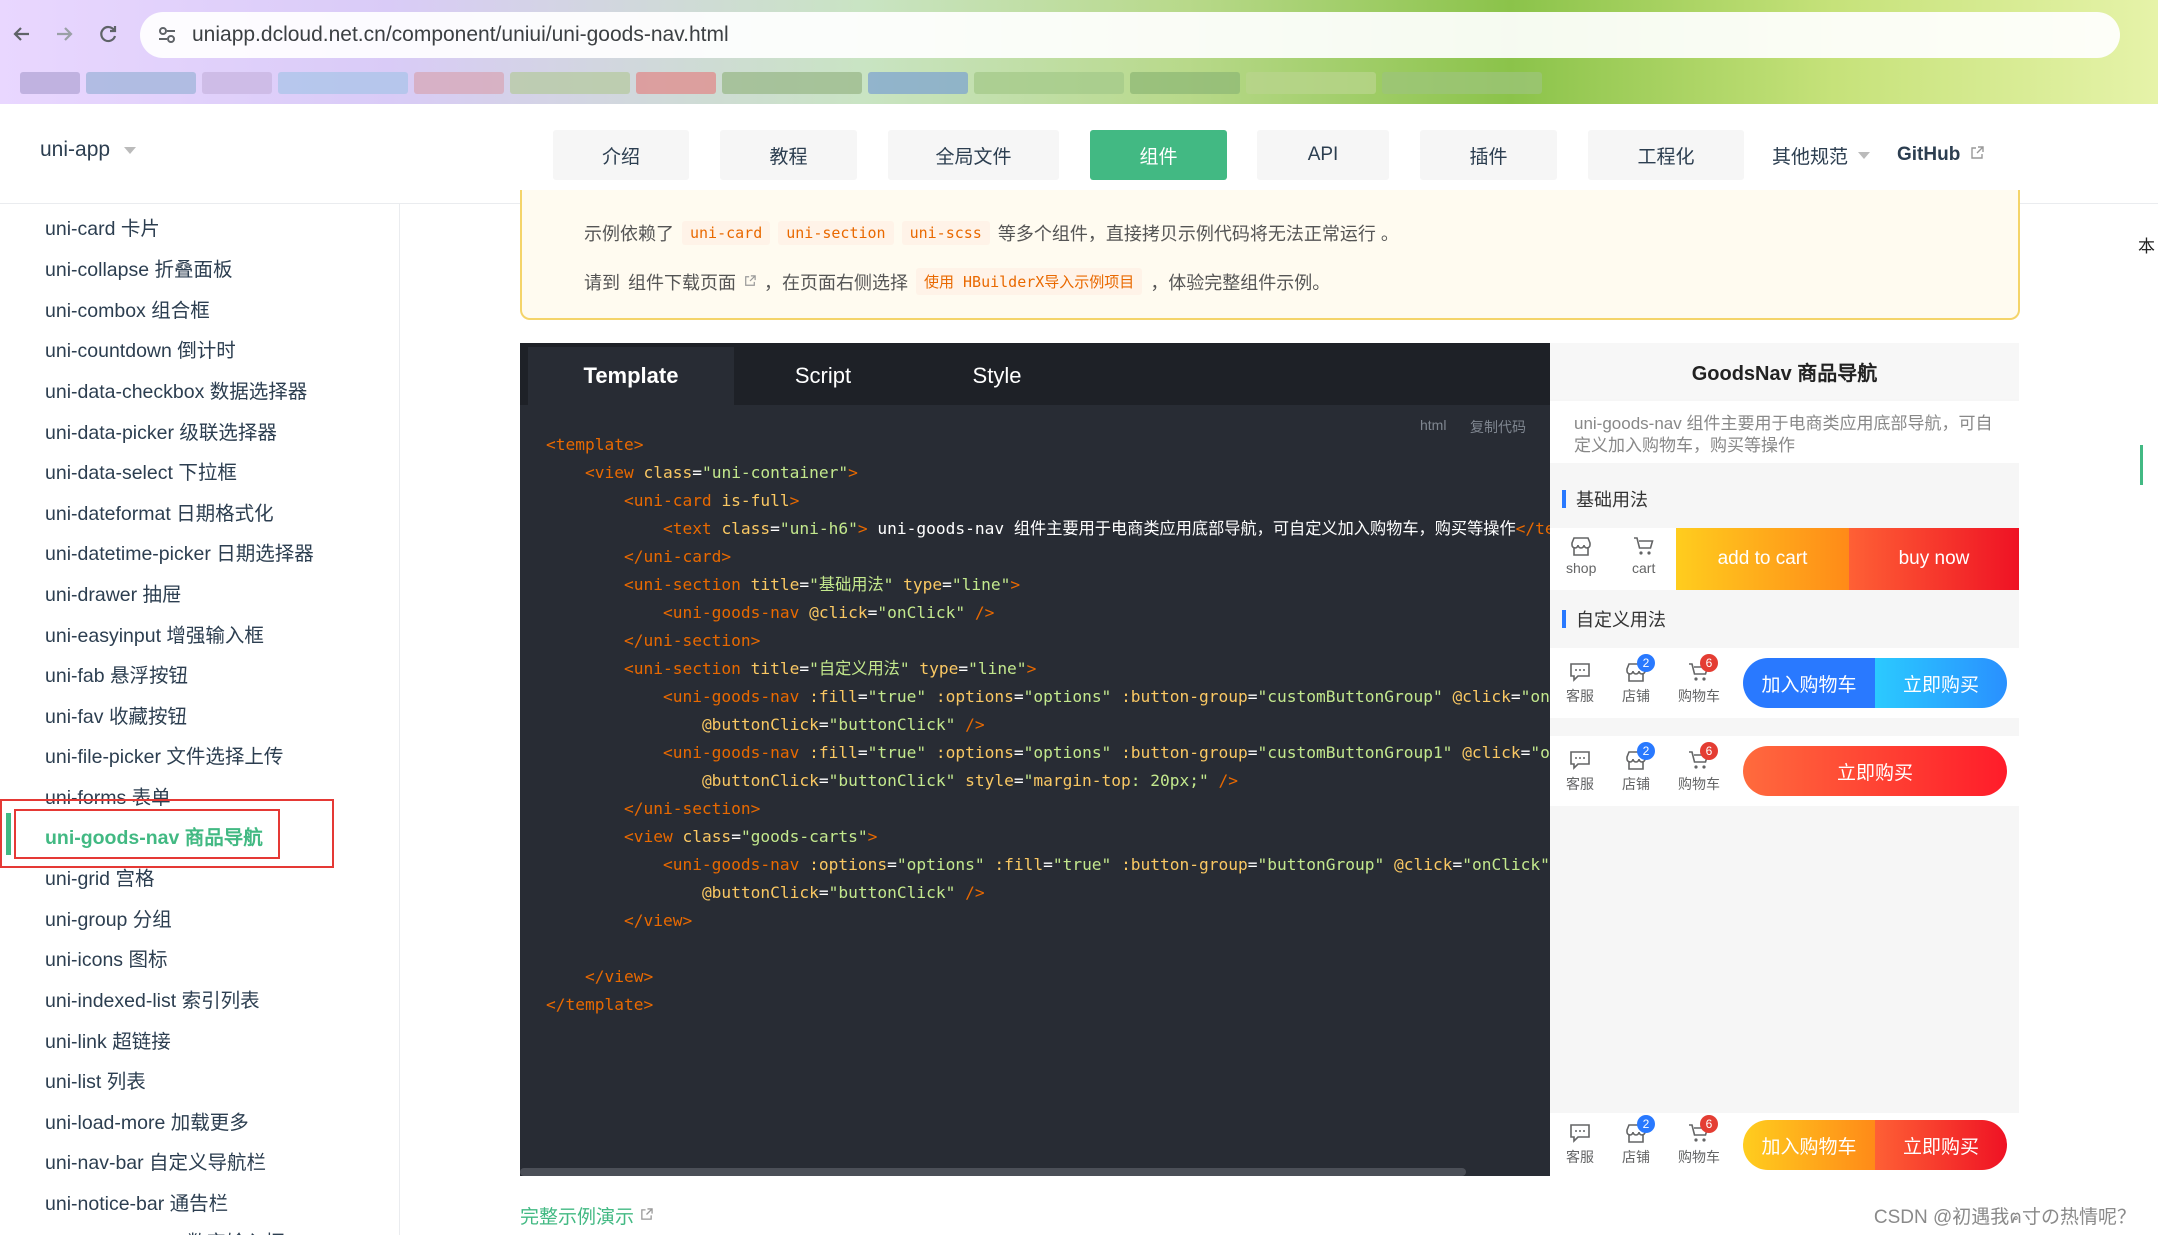 This screenshot has height=1235, width=2158. What do you see at coordinates (682, 282) in the screenshot?
I see `download-page-link: 组件下载页面` at bounding box center [682, 282].